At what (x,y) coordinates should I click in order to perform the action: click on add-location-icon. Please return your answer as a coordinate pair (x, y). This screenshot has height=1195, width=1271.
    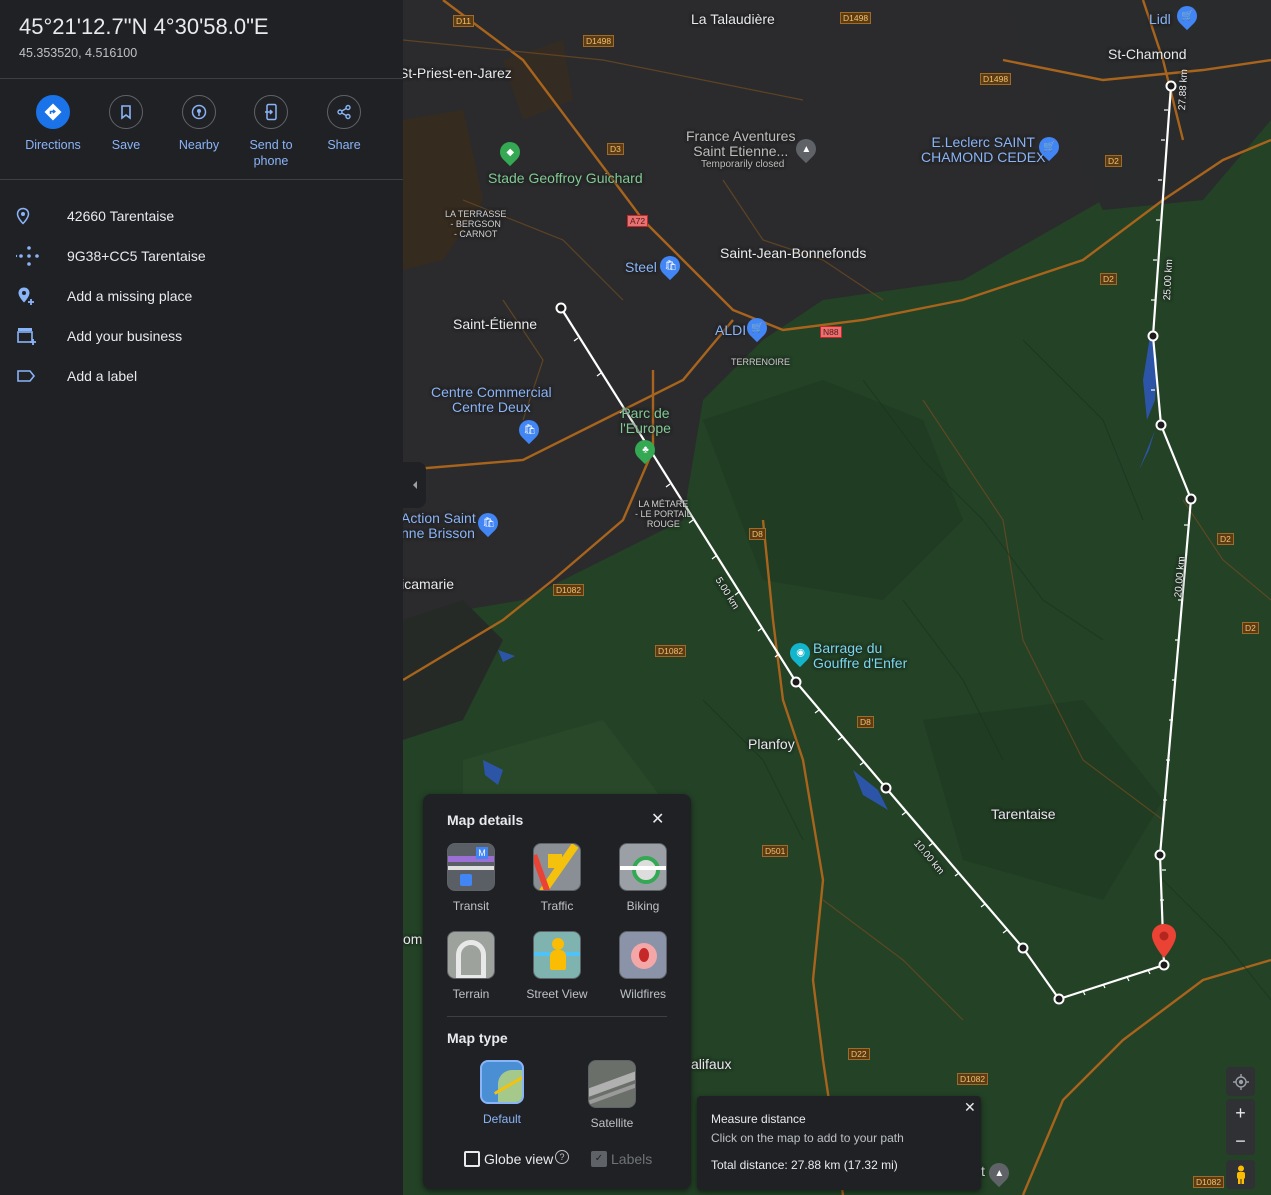
    Looking at the image, I should click on (32, 296).